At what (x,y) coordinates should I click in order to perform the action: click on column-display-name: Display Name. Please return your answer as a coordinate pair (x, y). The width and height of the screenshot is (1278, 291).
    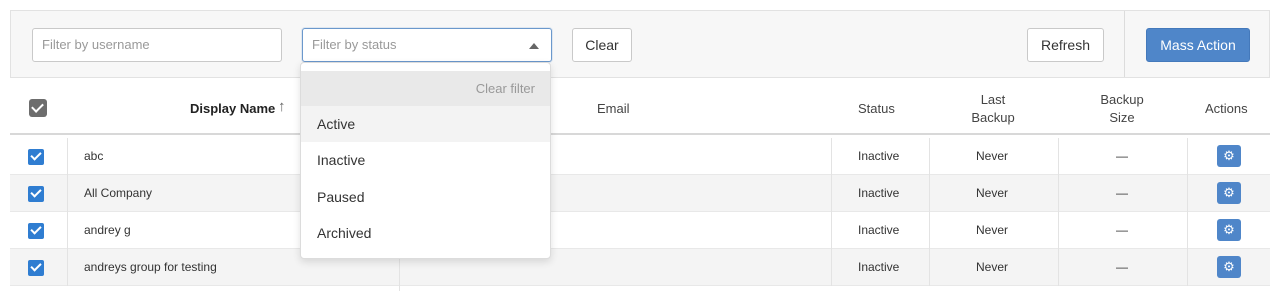
    Looking at the image, I should click on (232, 108).